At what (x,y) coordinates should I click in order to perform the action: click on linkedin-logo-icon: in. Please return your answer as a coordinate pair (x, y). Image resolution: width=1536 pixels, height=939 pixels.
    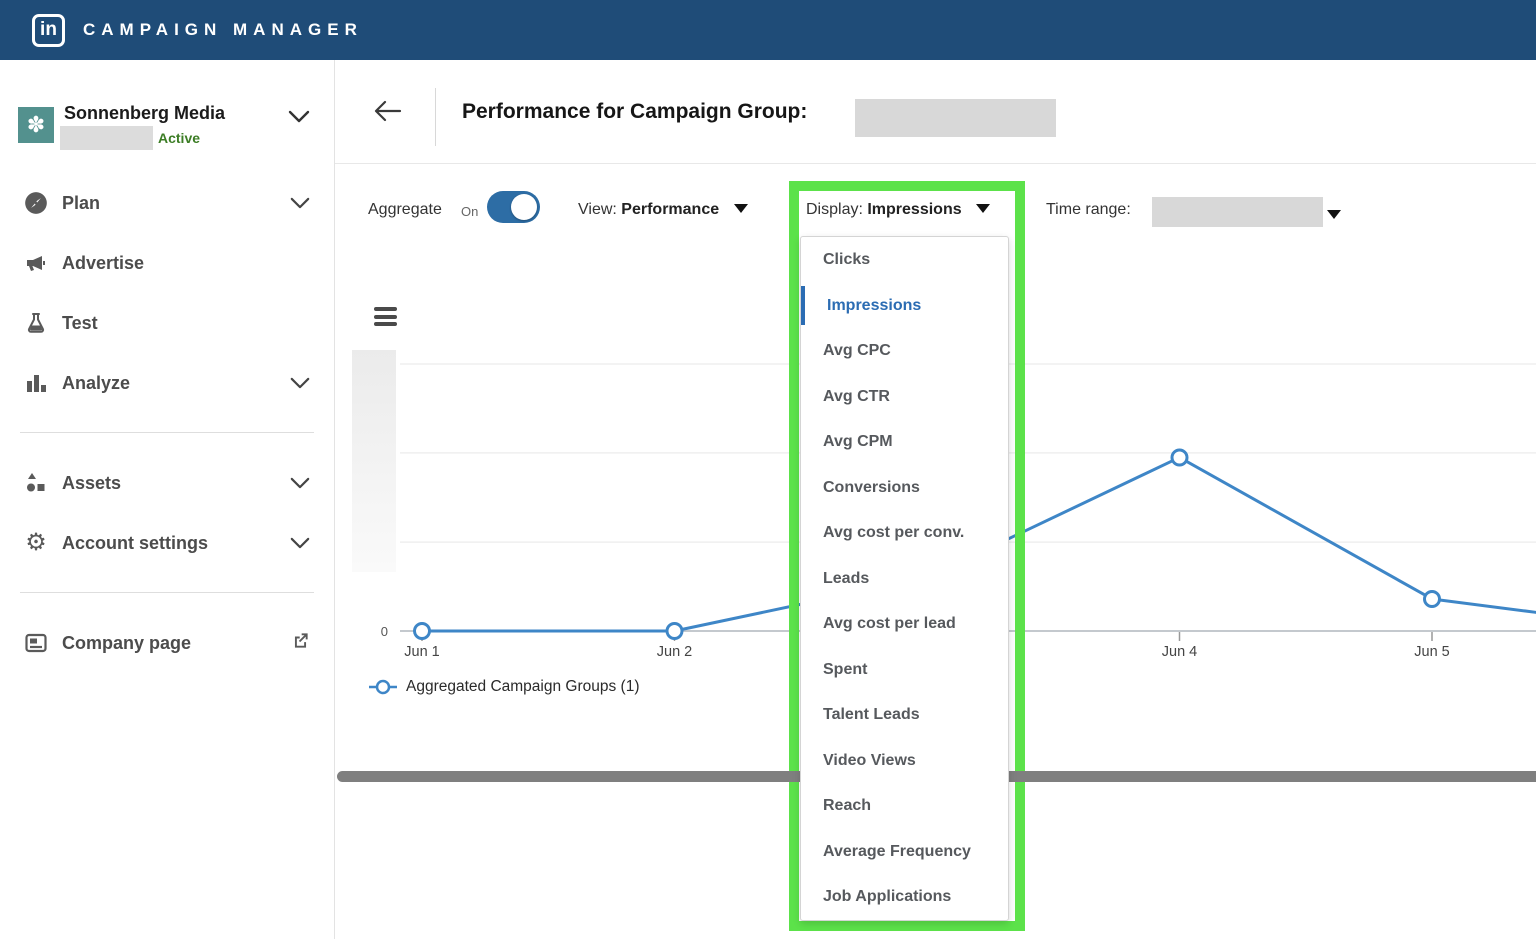
    Looking at the image, I should click on (48, 30).